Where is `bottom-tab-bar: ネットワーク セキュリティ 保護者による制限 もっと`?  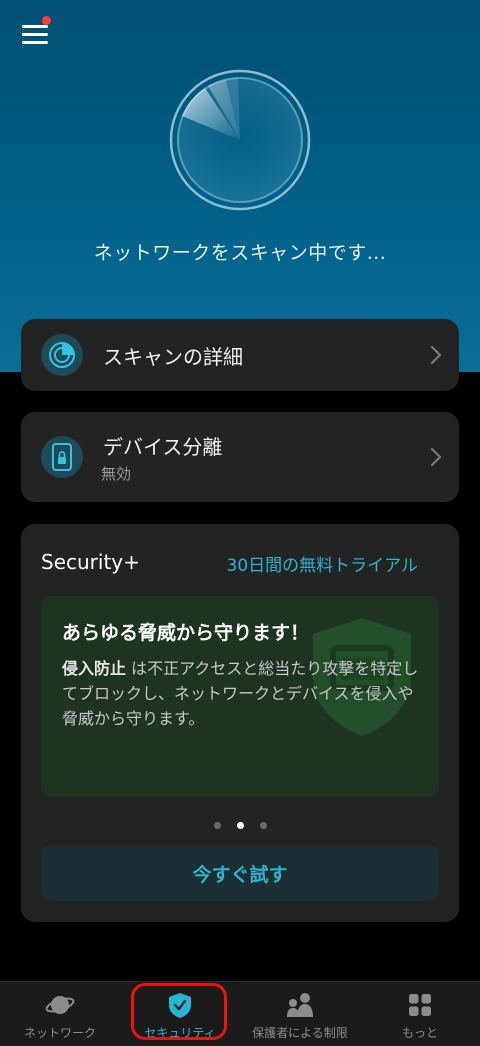
bottom-tab-bar: ネットワーク セキュリティ 保護者による制限 もっと is located at coordinates (240, 1013).